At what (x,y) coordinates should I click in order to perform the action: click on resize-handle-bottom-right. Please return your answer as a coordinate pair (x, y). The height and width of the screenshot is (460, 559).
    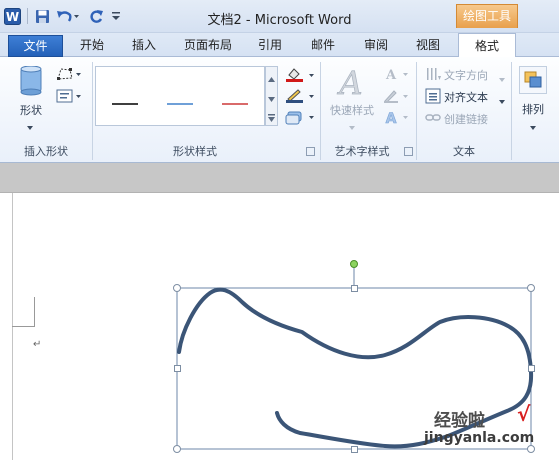
    Looking at the image, I should click on (531, 449).